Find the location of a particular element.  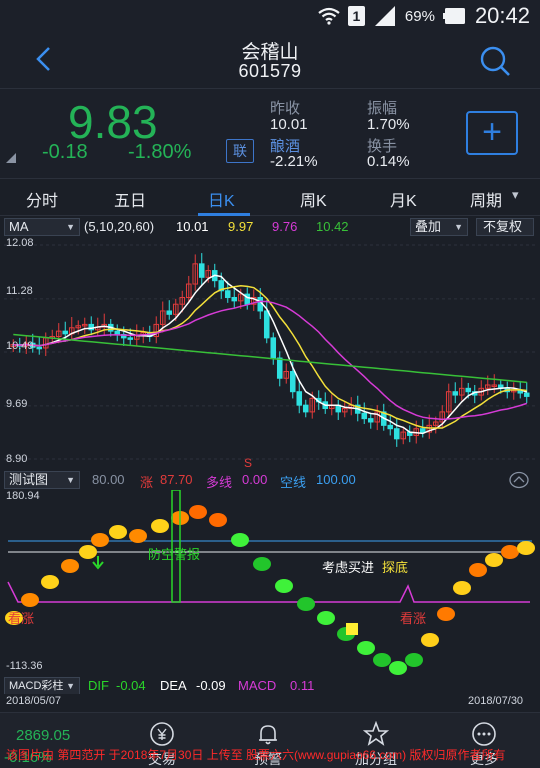

tab-monthly-k: 月K is located at coordinates (403, 199).